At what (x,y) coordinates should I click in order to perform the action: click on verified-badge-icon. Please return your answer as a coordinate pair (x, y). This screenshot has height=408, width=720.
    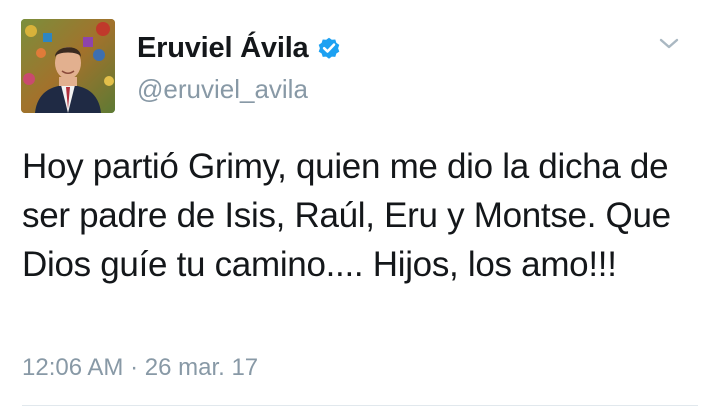
    Looking at the image, I should click on (329, 48).